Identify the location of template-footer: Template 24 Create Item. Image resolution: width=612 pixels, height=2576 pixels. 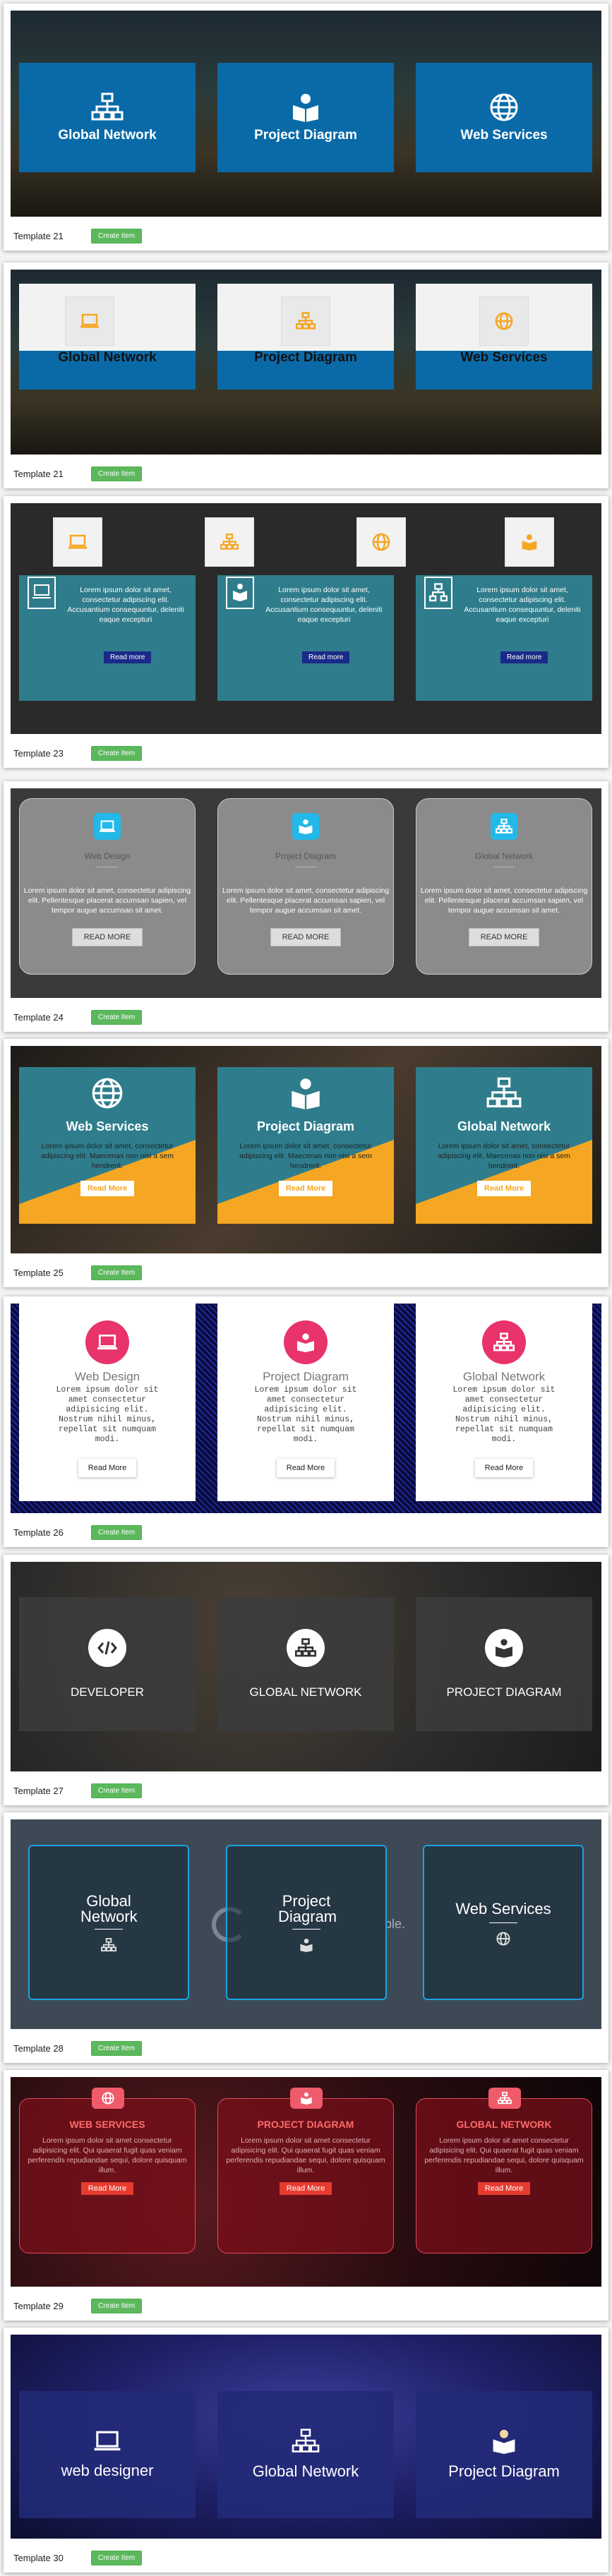
(306, 1017).